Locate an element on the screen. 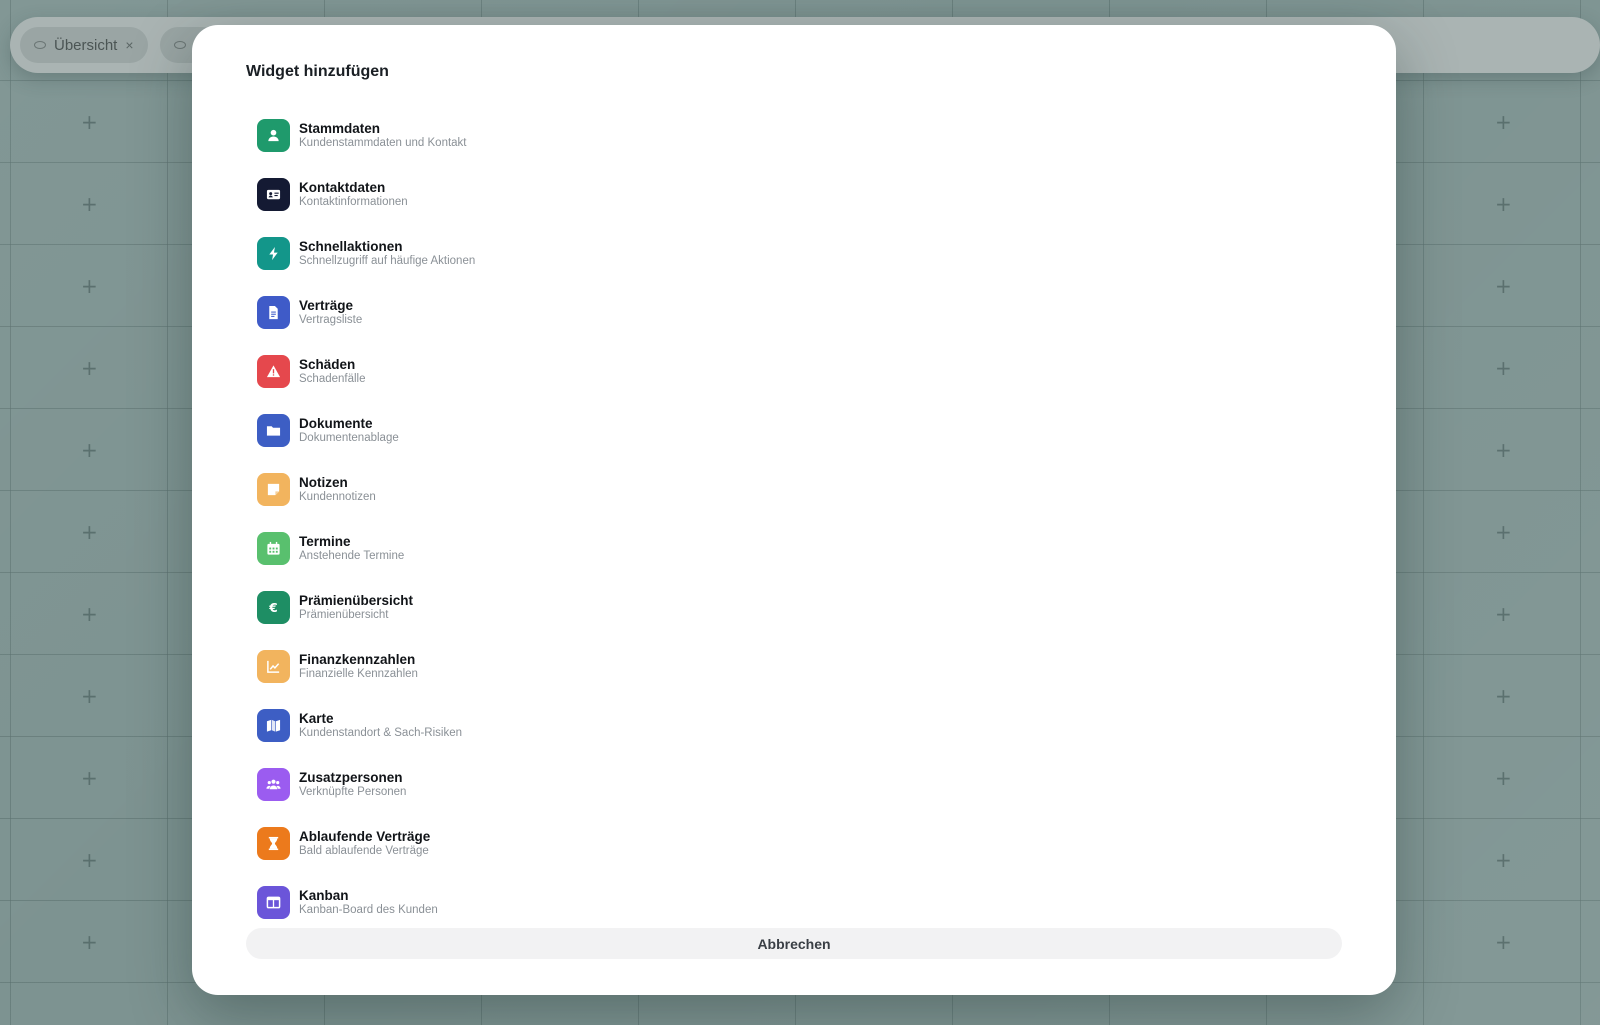  widget-option-schäden: Schäden Schadenfälle is located at coordinates (557, 371).